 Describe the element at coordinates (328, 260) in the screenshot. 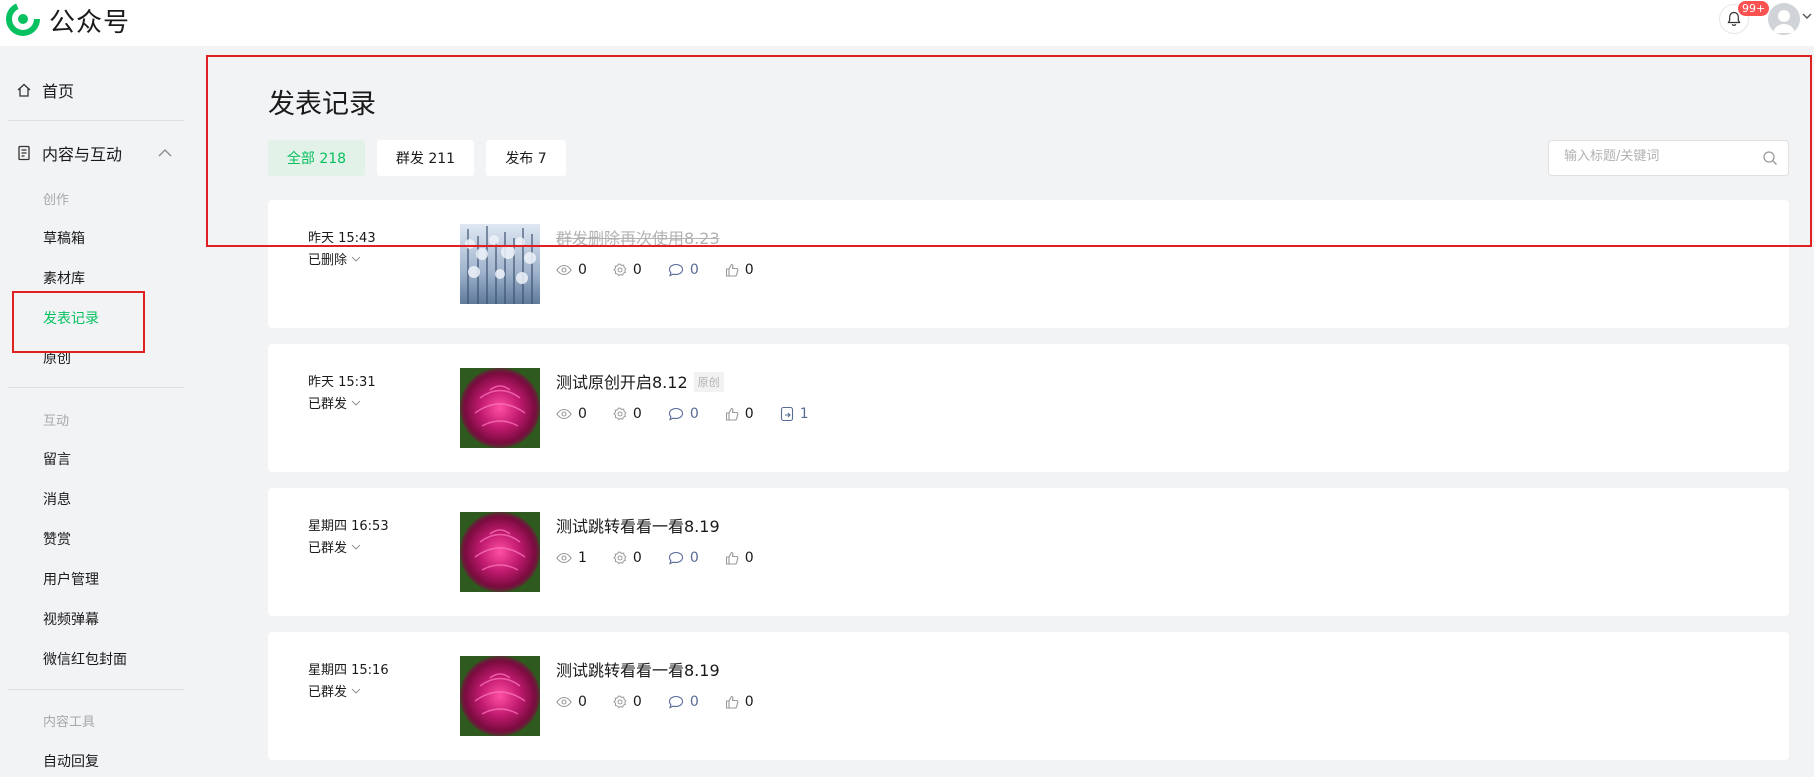

I see `record-status: 已删除` at that location.